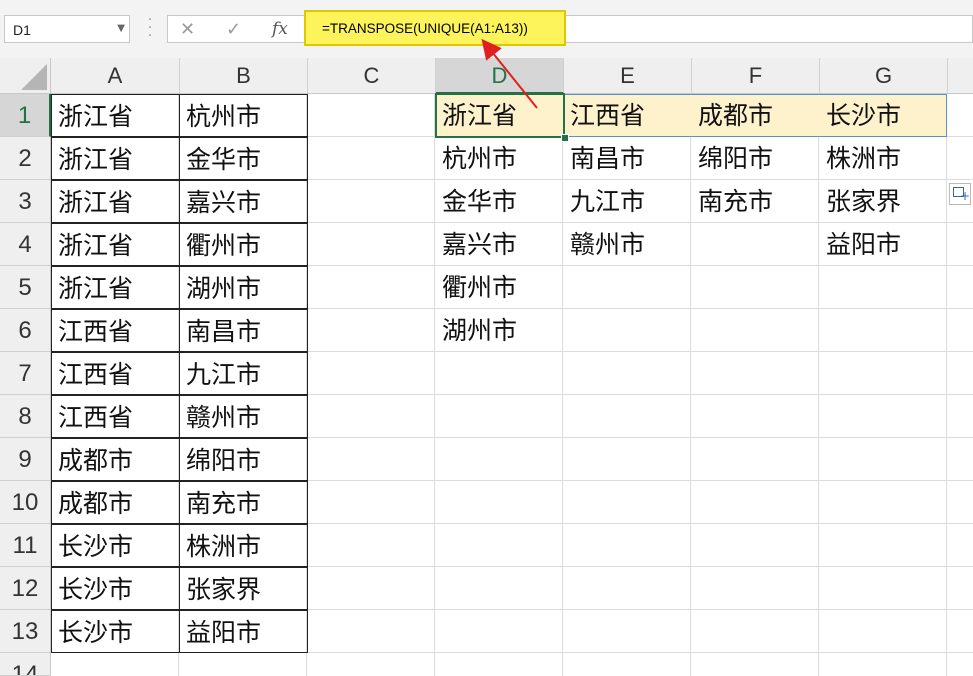 This screenshot has height=676, width=973. Describe the element at coordinates (884, 201) in the screenshot. I see `cell-g3: 张家界` at that location.